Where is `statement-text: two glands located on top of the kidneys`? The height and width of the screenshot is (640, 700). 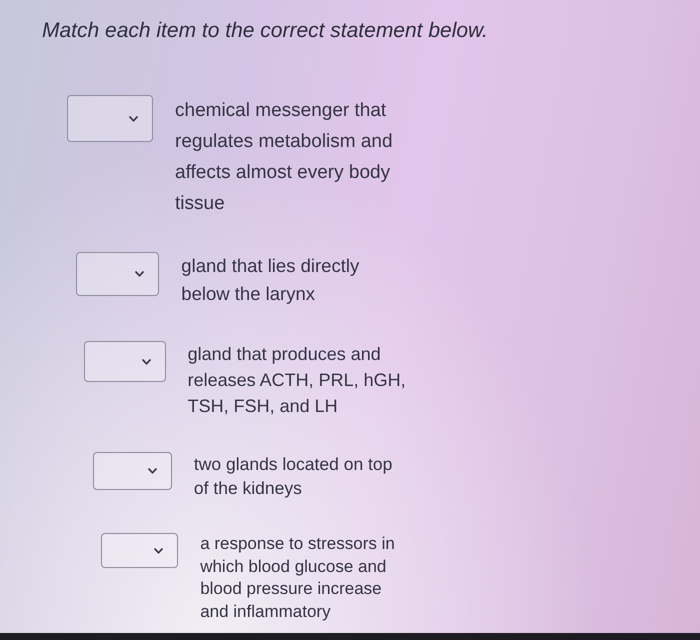
statement-text: two glands located on top of the kidneys is located at coordinates (294, 476).